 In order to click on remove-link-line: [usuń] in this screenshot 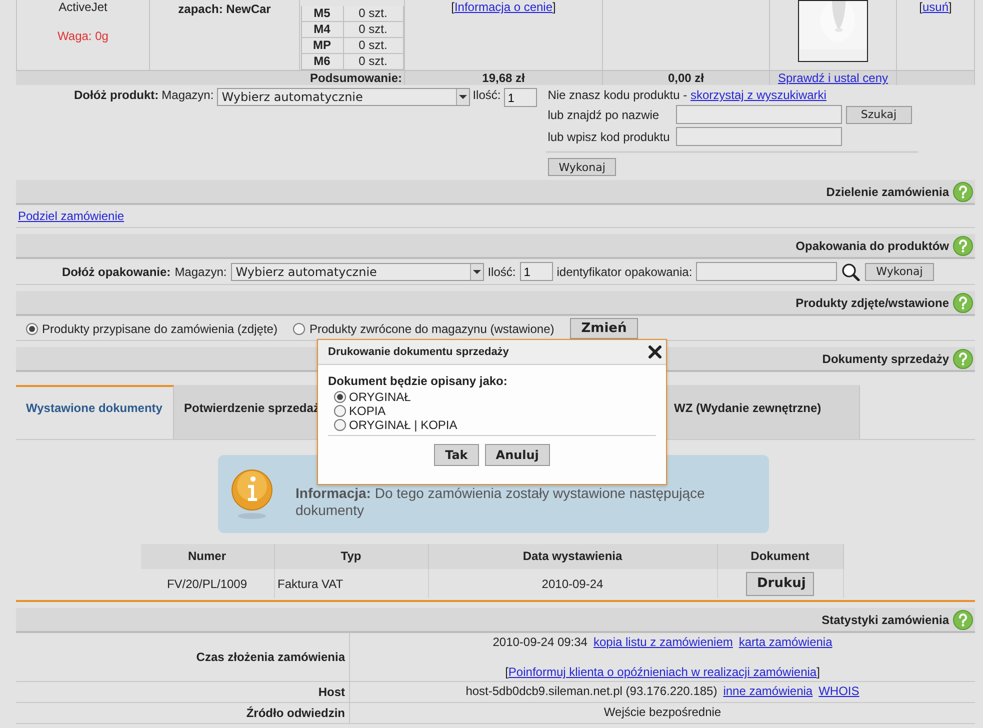, I will do `click(935, 7)`.